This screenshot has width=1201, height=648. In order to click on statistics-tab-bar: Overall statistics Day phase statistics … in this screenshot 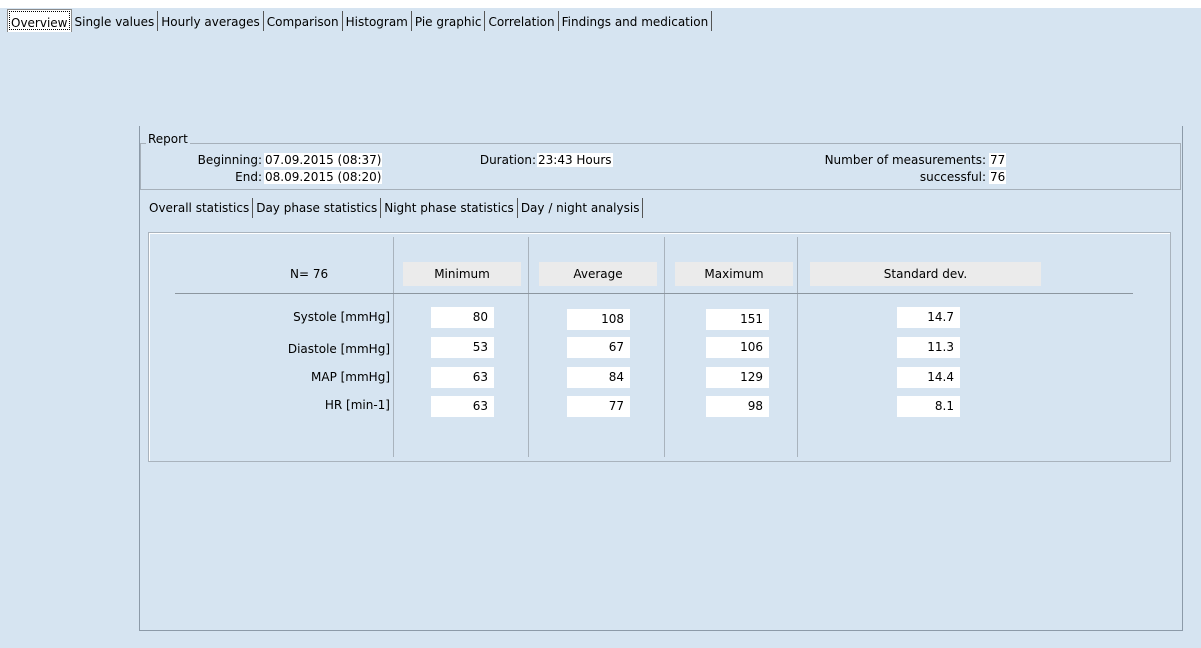, I will do `click(395, 209)`.